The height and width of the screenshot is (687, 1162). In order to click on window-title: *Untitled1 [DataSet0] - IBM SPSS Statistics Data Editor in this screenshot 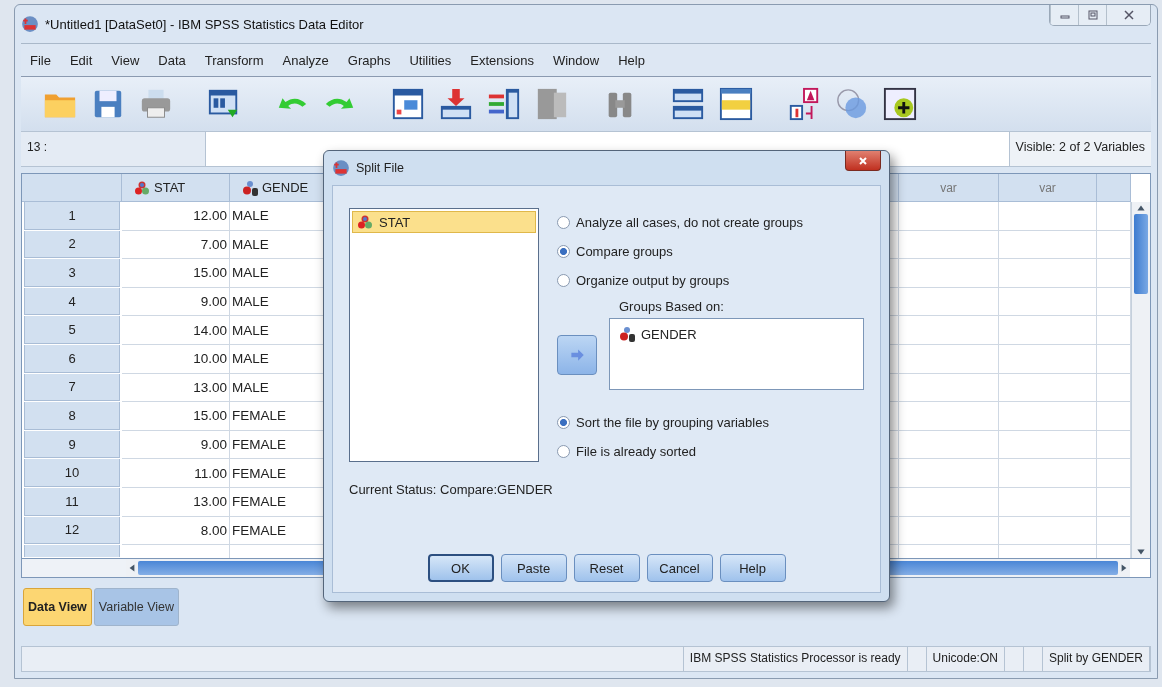, I will do `click(204, 24)`.